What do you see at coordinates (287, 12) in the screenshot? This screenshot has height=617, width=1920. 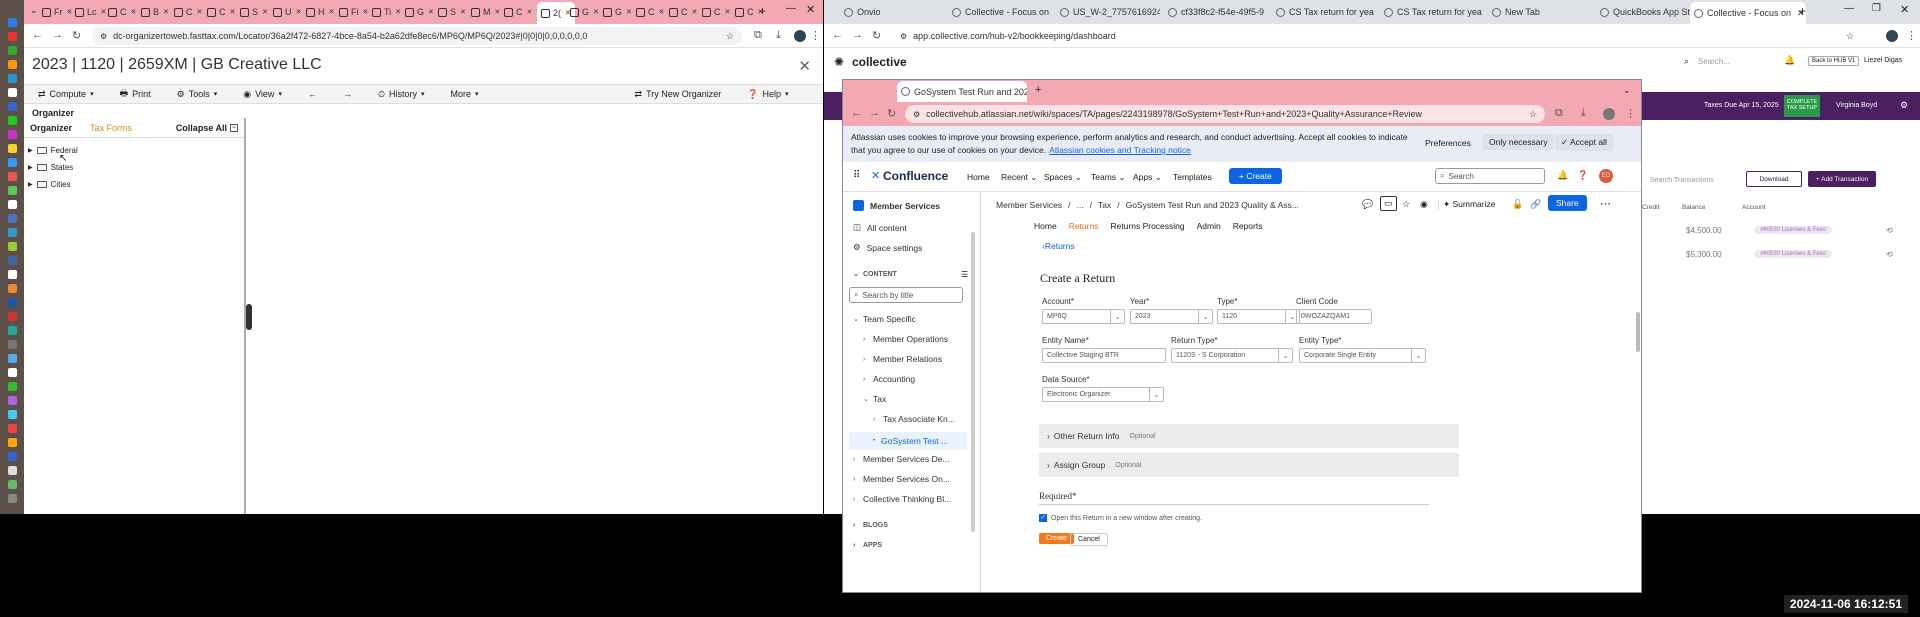 I see `browser-tab: U ✕` at bounding box center [287, 12].